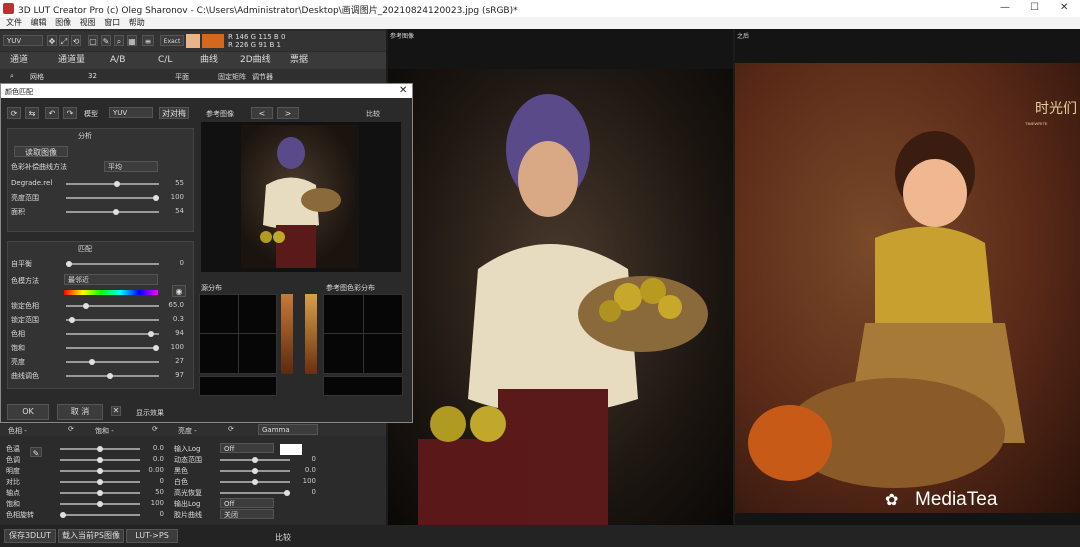 The image size is (1080, 547). I want to click on match-row-5-slider-knob, so click(110, 376).